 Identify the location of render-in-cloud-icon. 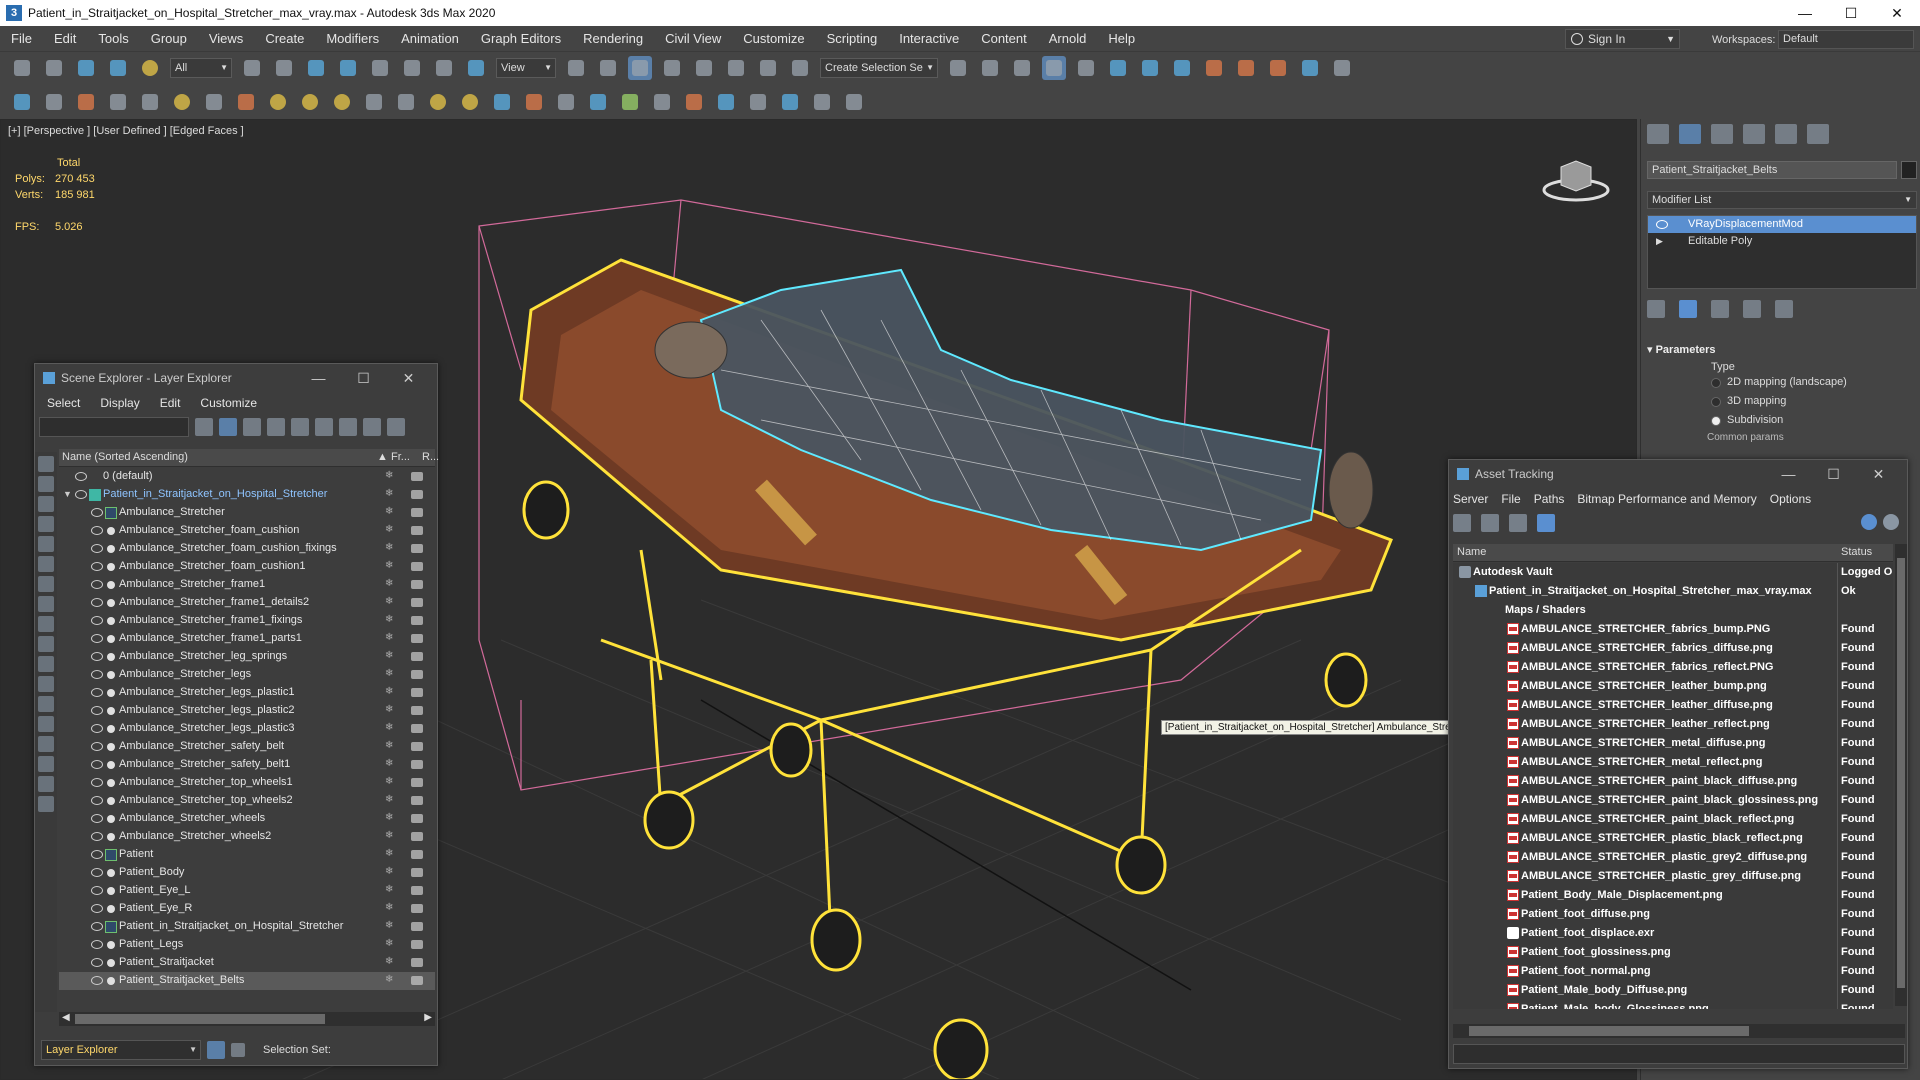
(1310, 68).